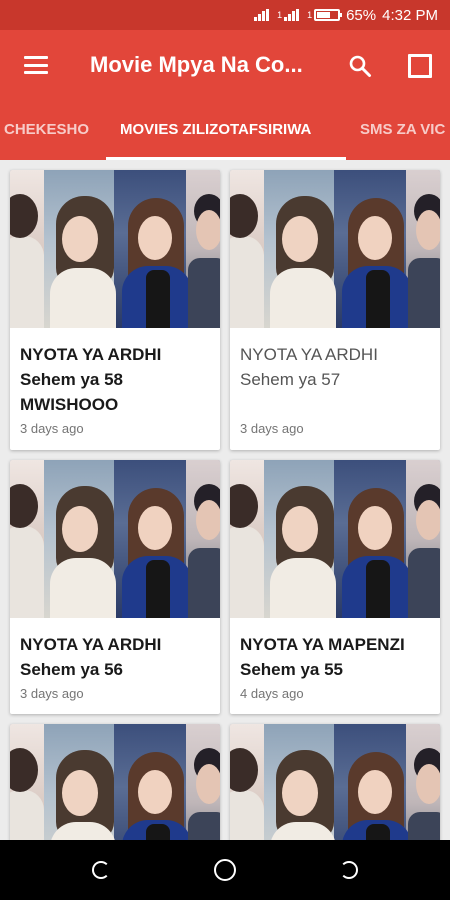 The width and height of the screenshot is (450, 900). I want to click on network-label-2: 1, so click(310, 15).